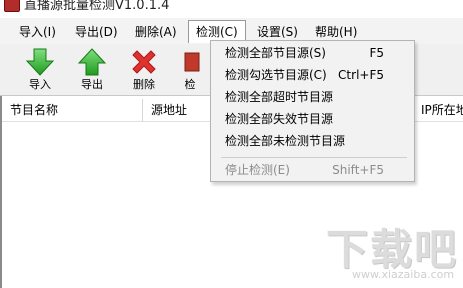  I want to click on watermark-logo: 下载吧, so click(392, 249).